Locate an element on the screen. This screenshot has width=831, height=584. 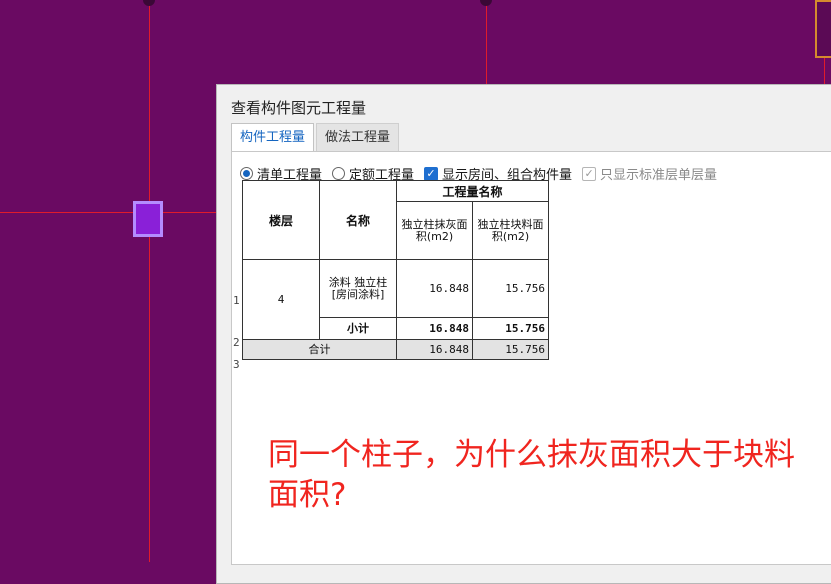
radio-selected-icon is located at coordinates (246, 173).